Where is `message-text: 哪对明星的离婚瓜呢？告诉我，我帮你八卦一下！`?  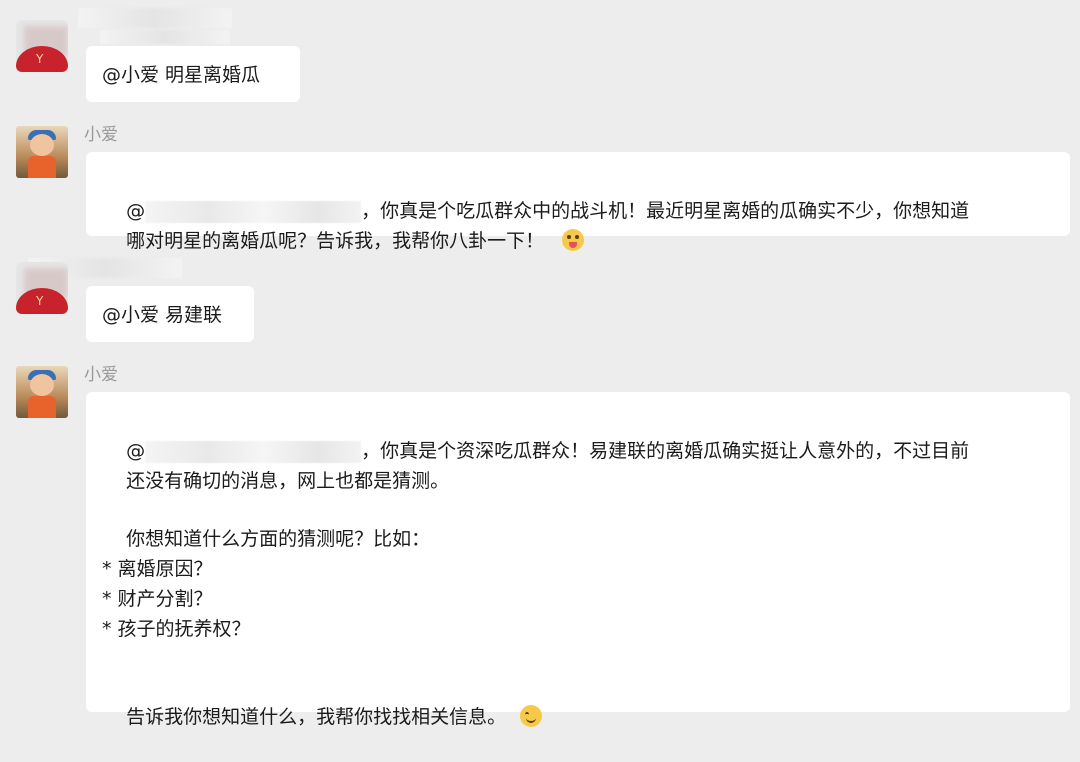 message-text: 哪对明星的离婚瓜呢？告诉我，我帮你八卦一下！ is located at coordinates (335, 241).